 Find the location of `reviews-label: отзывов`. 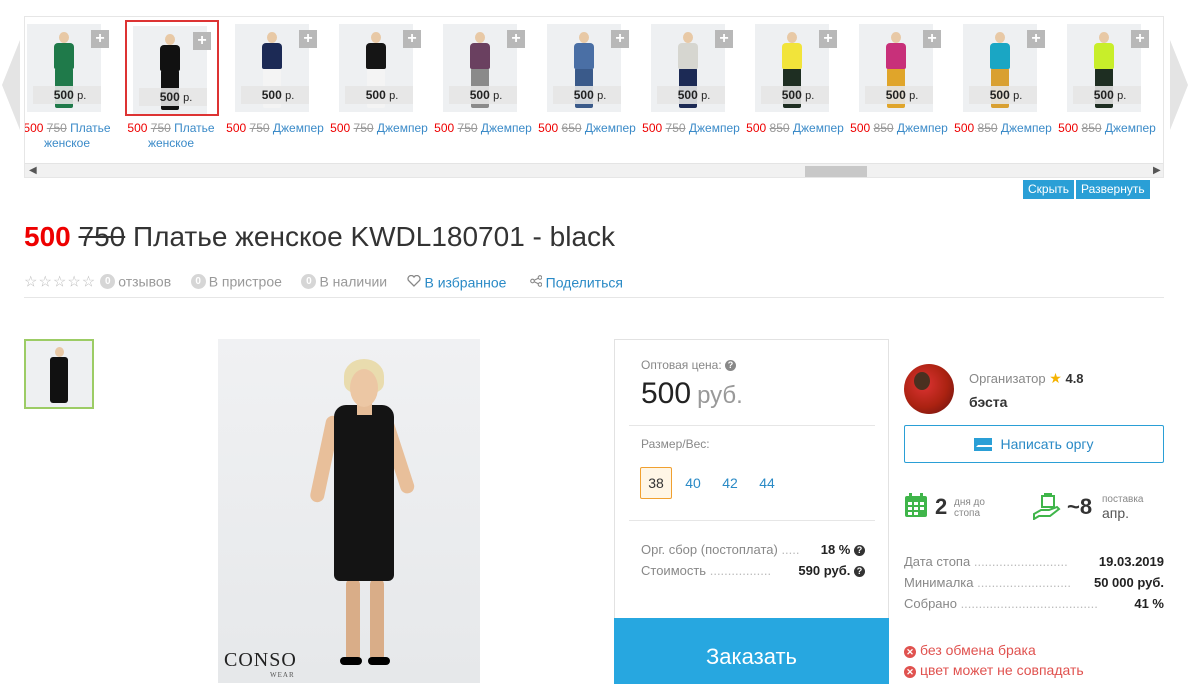

reviews-label: отзывов is located at coordinates (144, 281).